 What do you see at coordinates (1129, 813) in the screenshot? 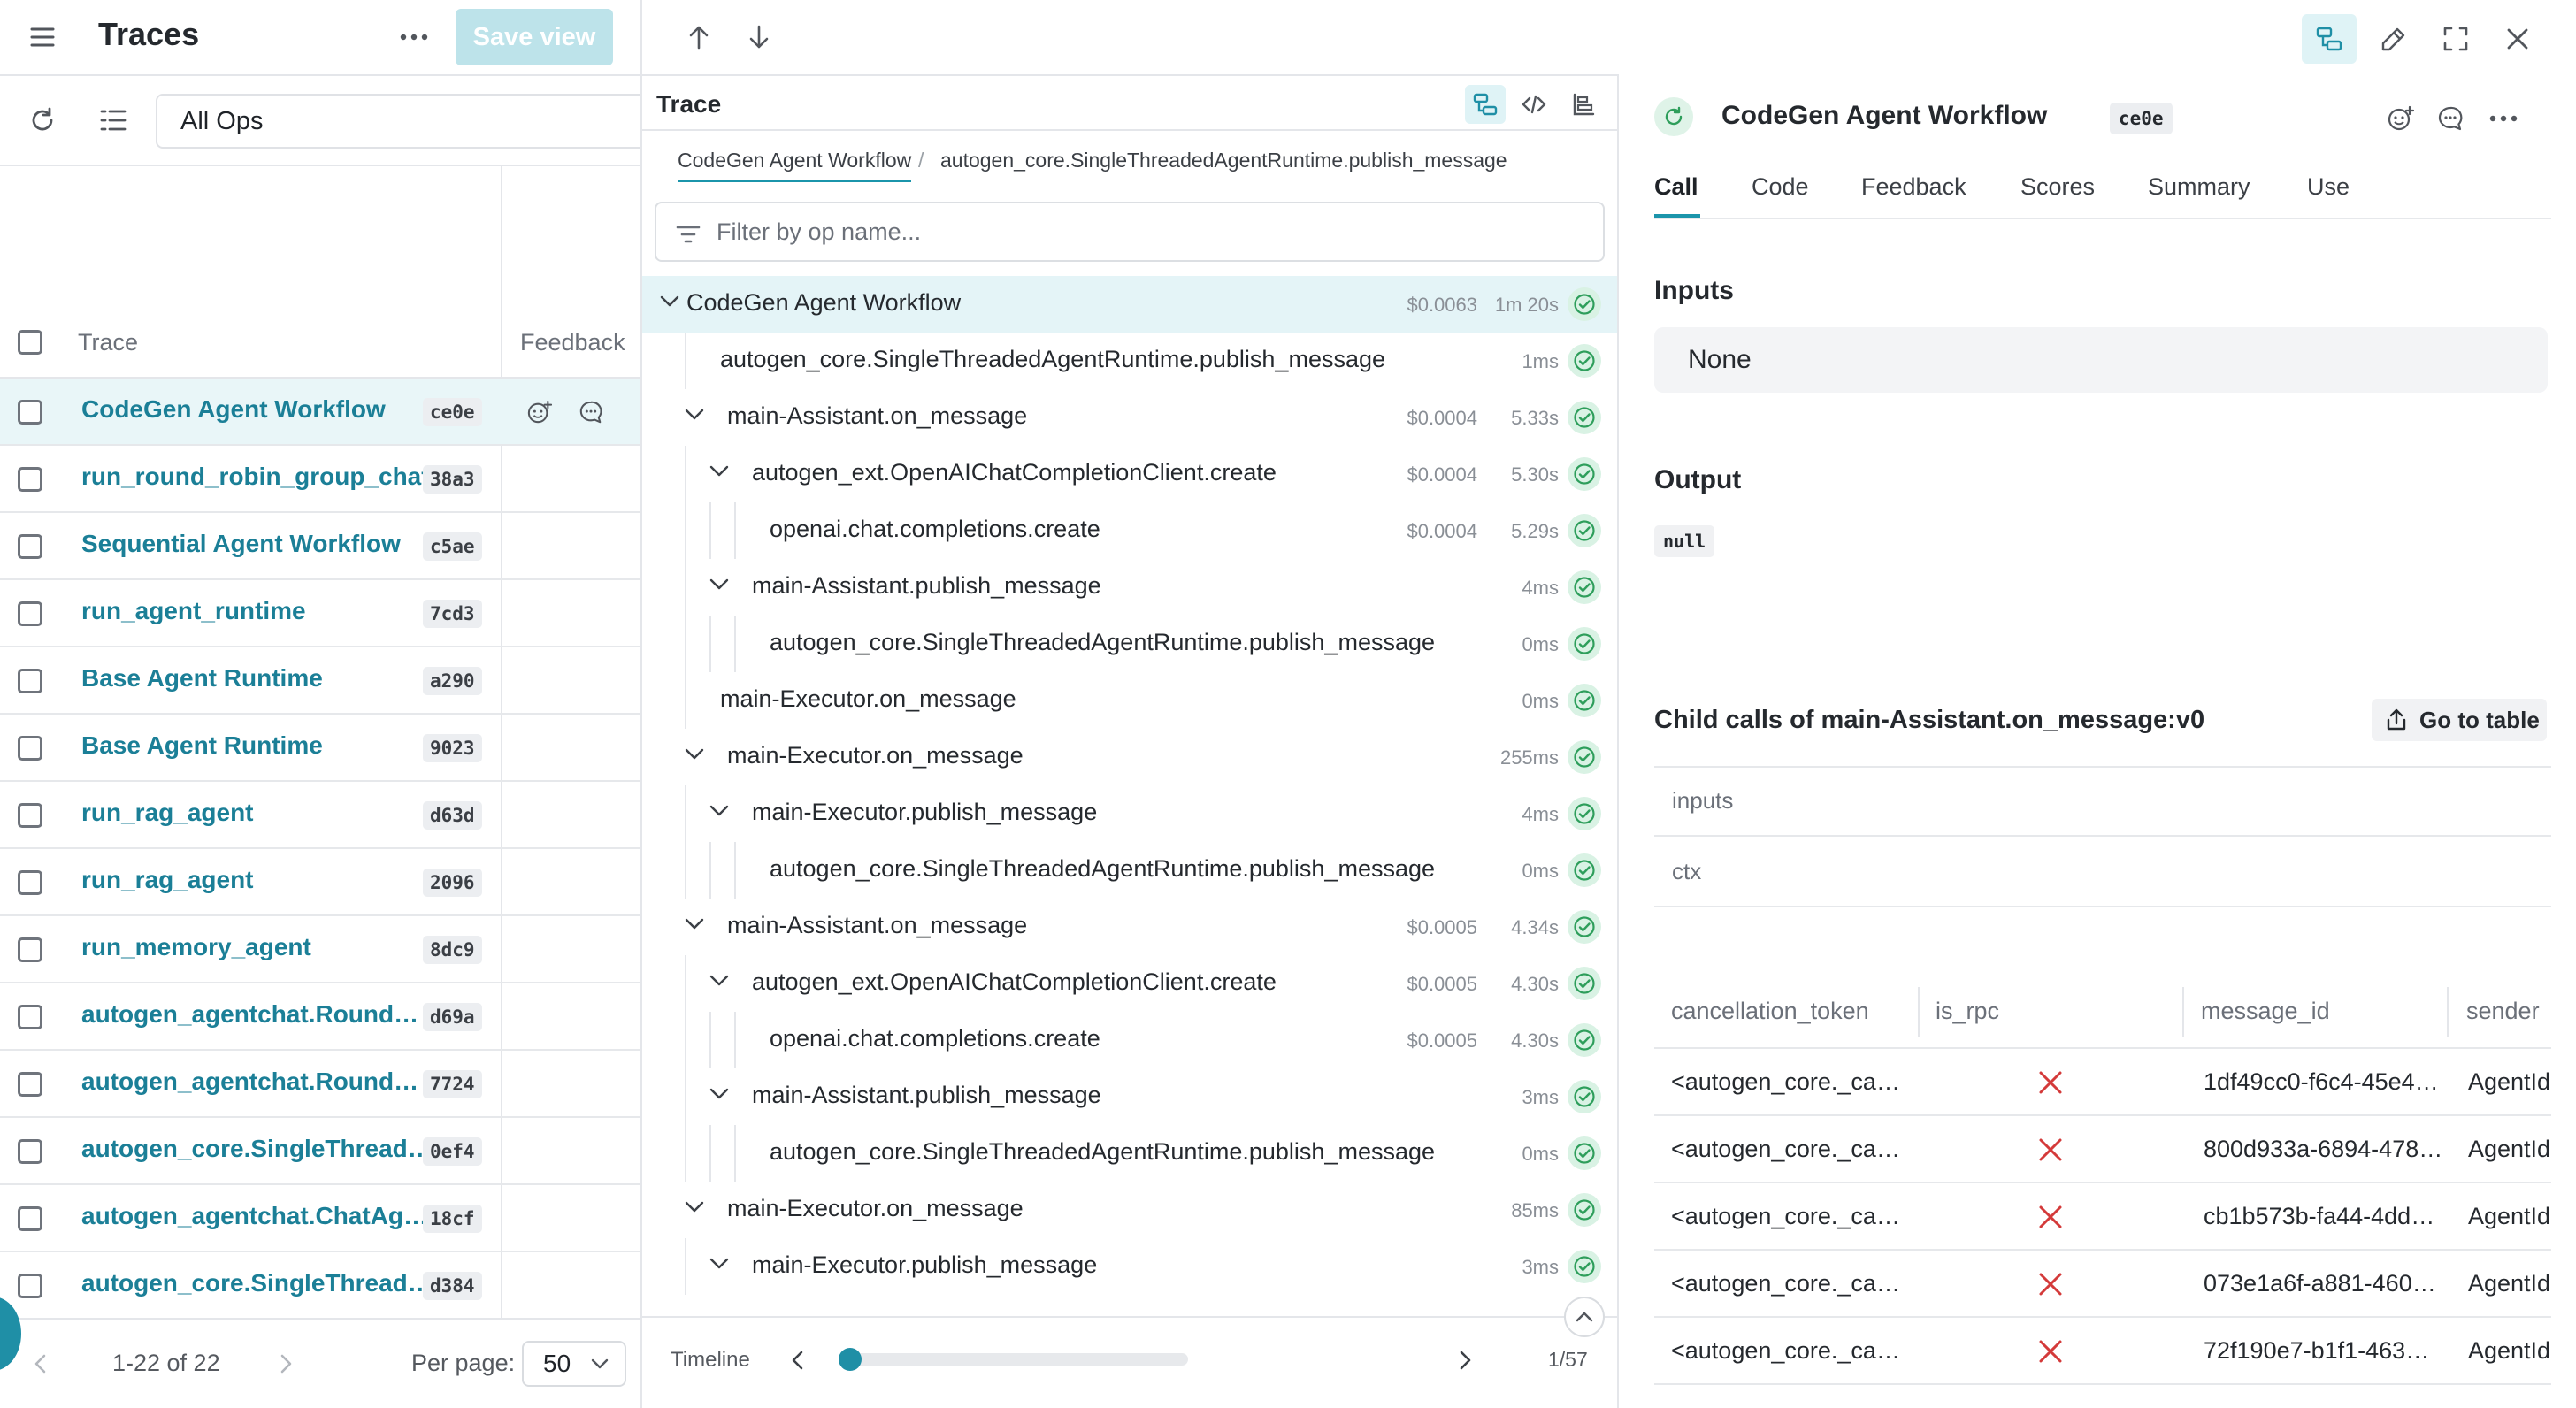
I see `trace-tree-row: main-Executor.publish_message 4ms` at bounding box center [1129, 813].